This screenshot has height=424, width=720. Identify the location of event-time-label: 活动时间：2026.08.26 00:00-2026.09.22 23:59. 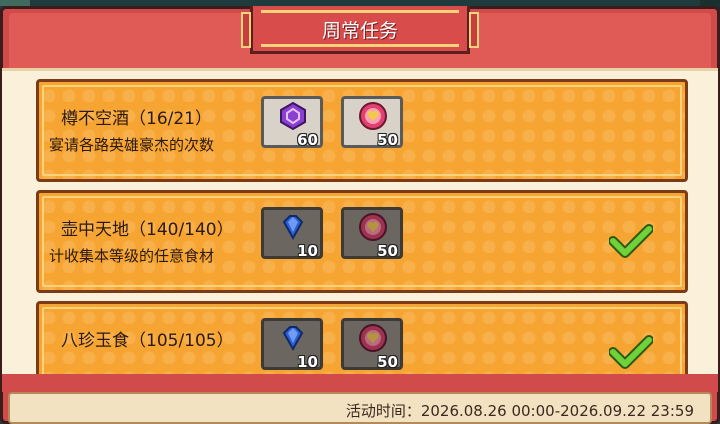
(519, 411).